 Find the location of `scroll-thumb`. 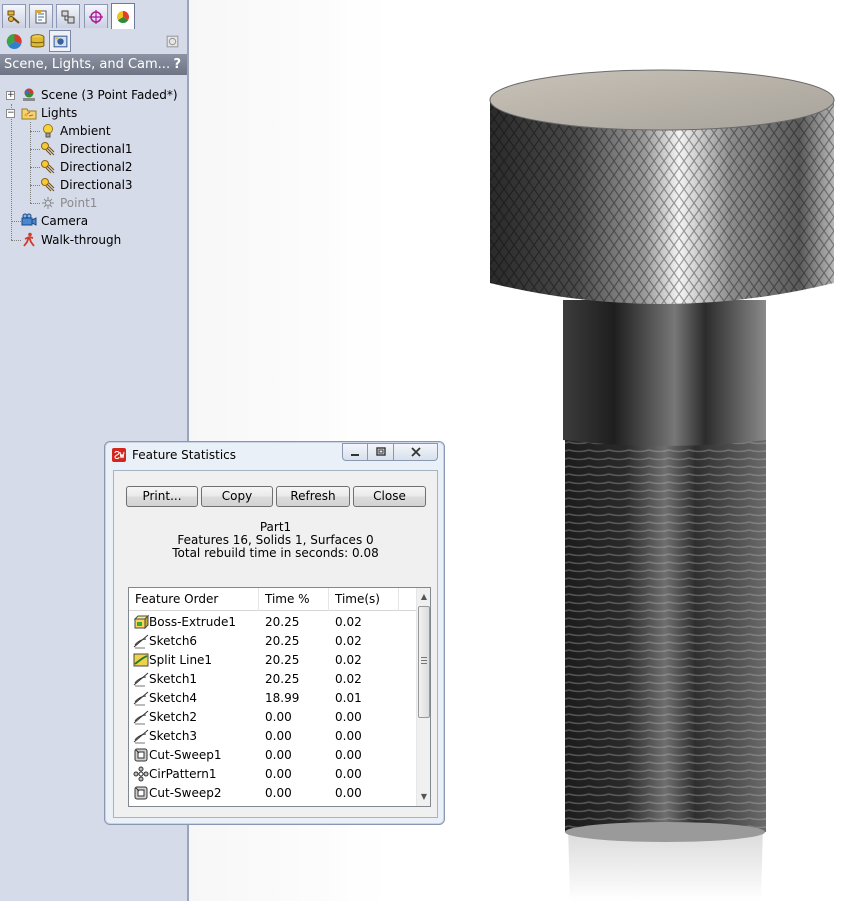

scroll-thumb is located at coordinates (424, 662).